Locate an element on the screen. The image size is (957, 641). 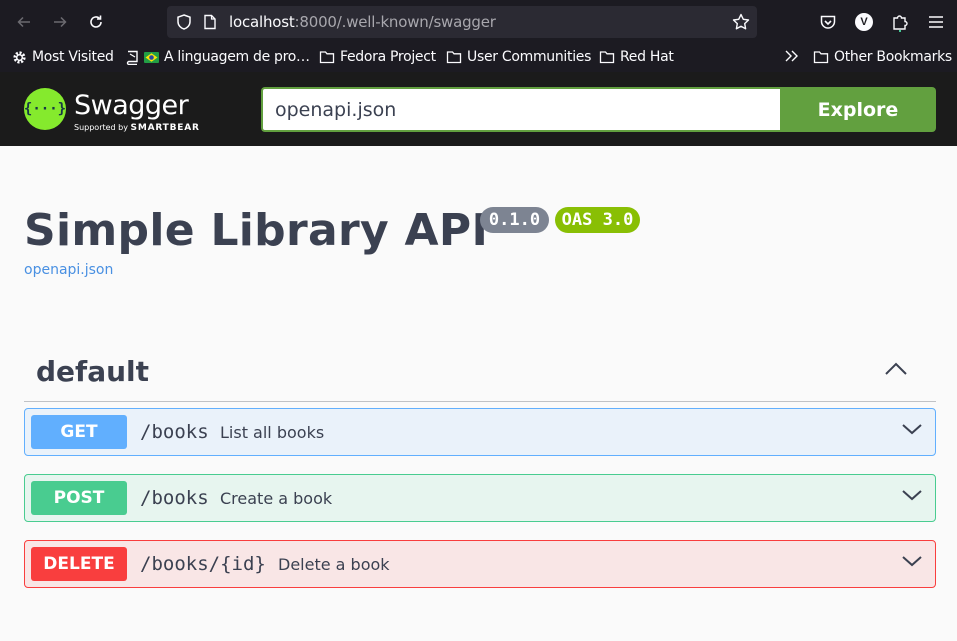
menu-button is located at coordinates (936, 22).